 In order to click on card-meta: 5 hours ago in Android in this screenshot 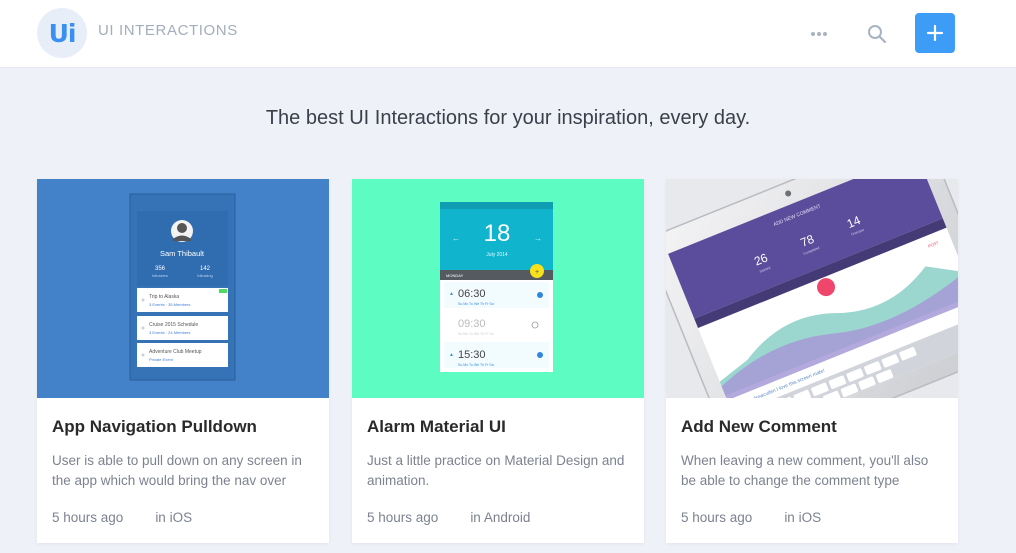, I will do `click(448, 517)`.